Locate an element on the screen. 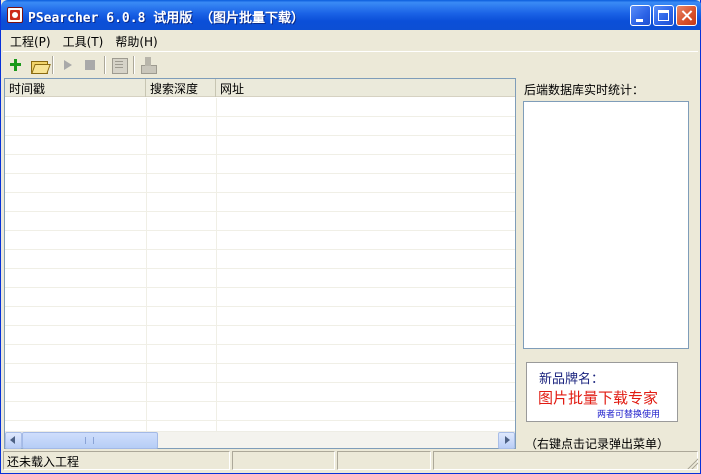  stats-label: 后端数据库实时统计： is located at coordinates (584, 90).